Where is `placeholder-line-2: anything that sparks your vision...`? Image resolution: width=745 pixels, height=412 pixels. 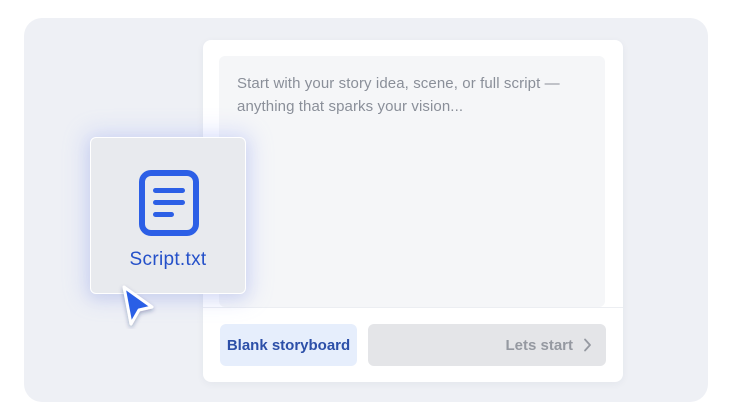 placeholder-line-2: anything that sparks your vision... is located at coordinates (350, 106).